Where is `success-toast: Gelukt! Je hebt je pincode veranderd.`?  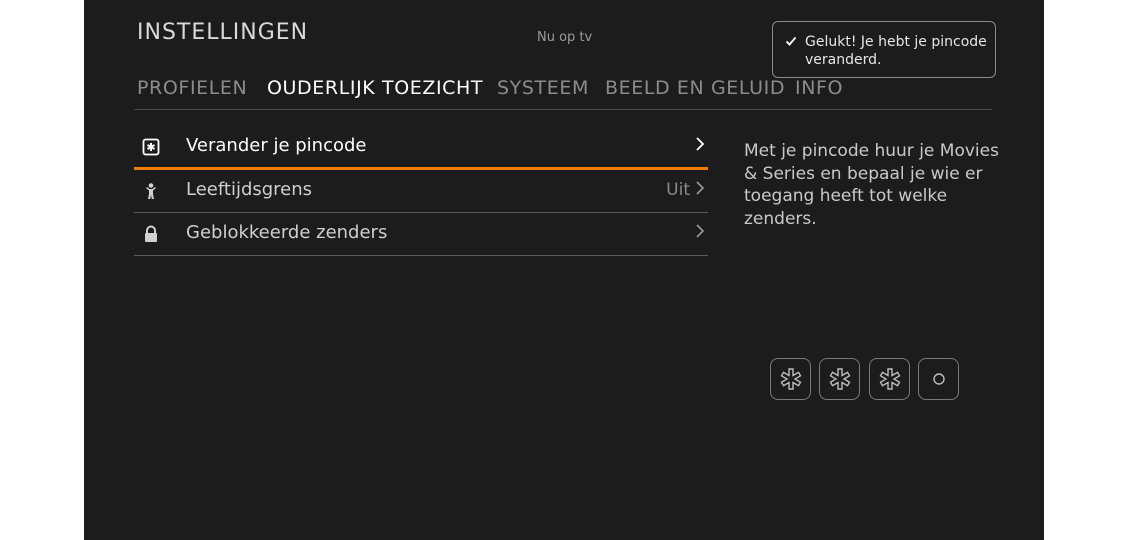 success-toast: Gelukt! Je hebt je pincode veranderd. is located at coordinates (884, 49).